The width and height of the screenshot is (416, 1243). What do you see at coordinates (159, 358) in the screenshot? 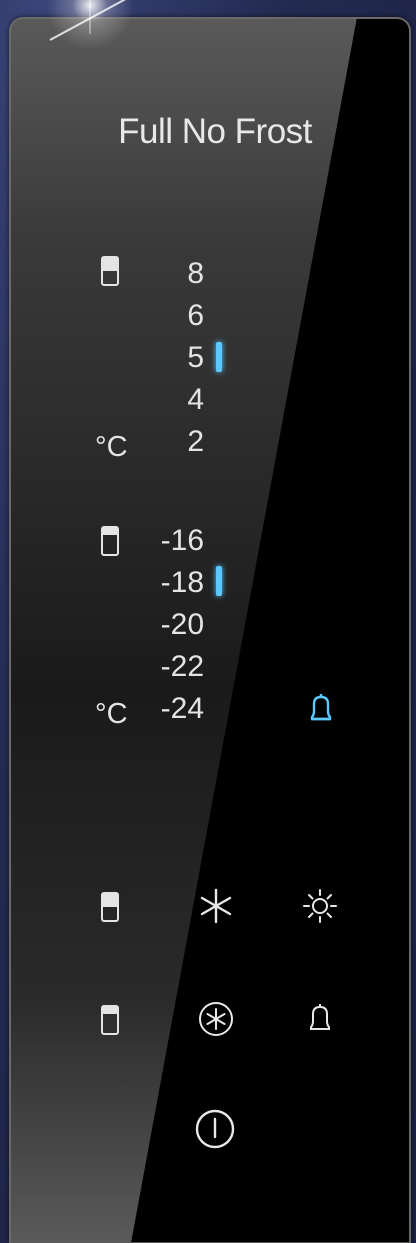
I see `fridge-level-5: 5` at bounding box center [159, 358].